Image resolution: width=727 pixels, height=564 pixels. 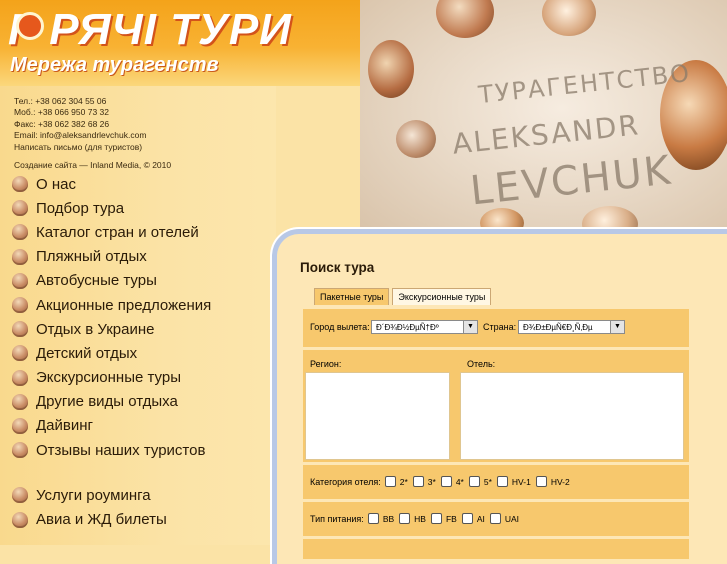 I want to click on meal-checkbox: AI, so click(x=473, y=518).